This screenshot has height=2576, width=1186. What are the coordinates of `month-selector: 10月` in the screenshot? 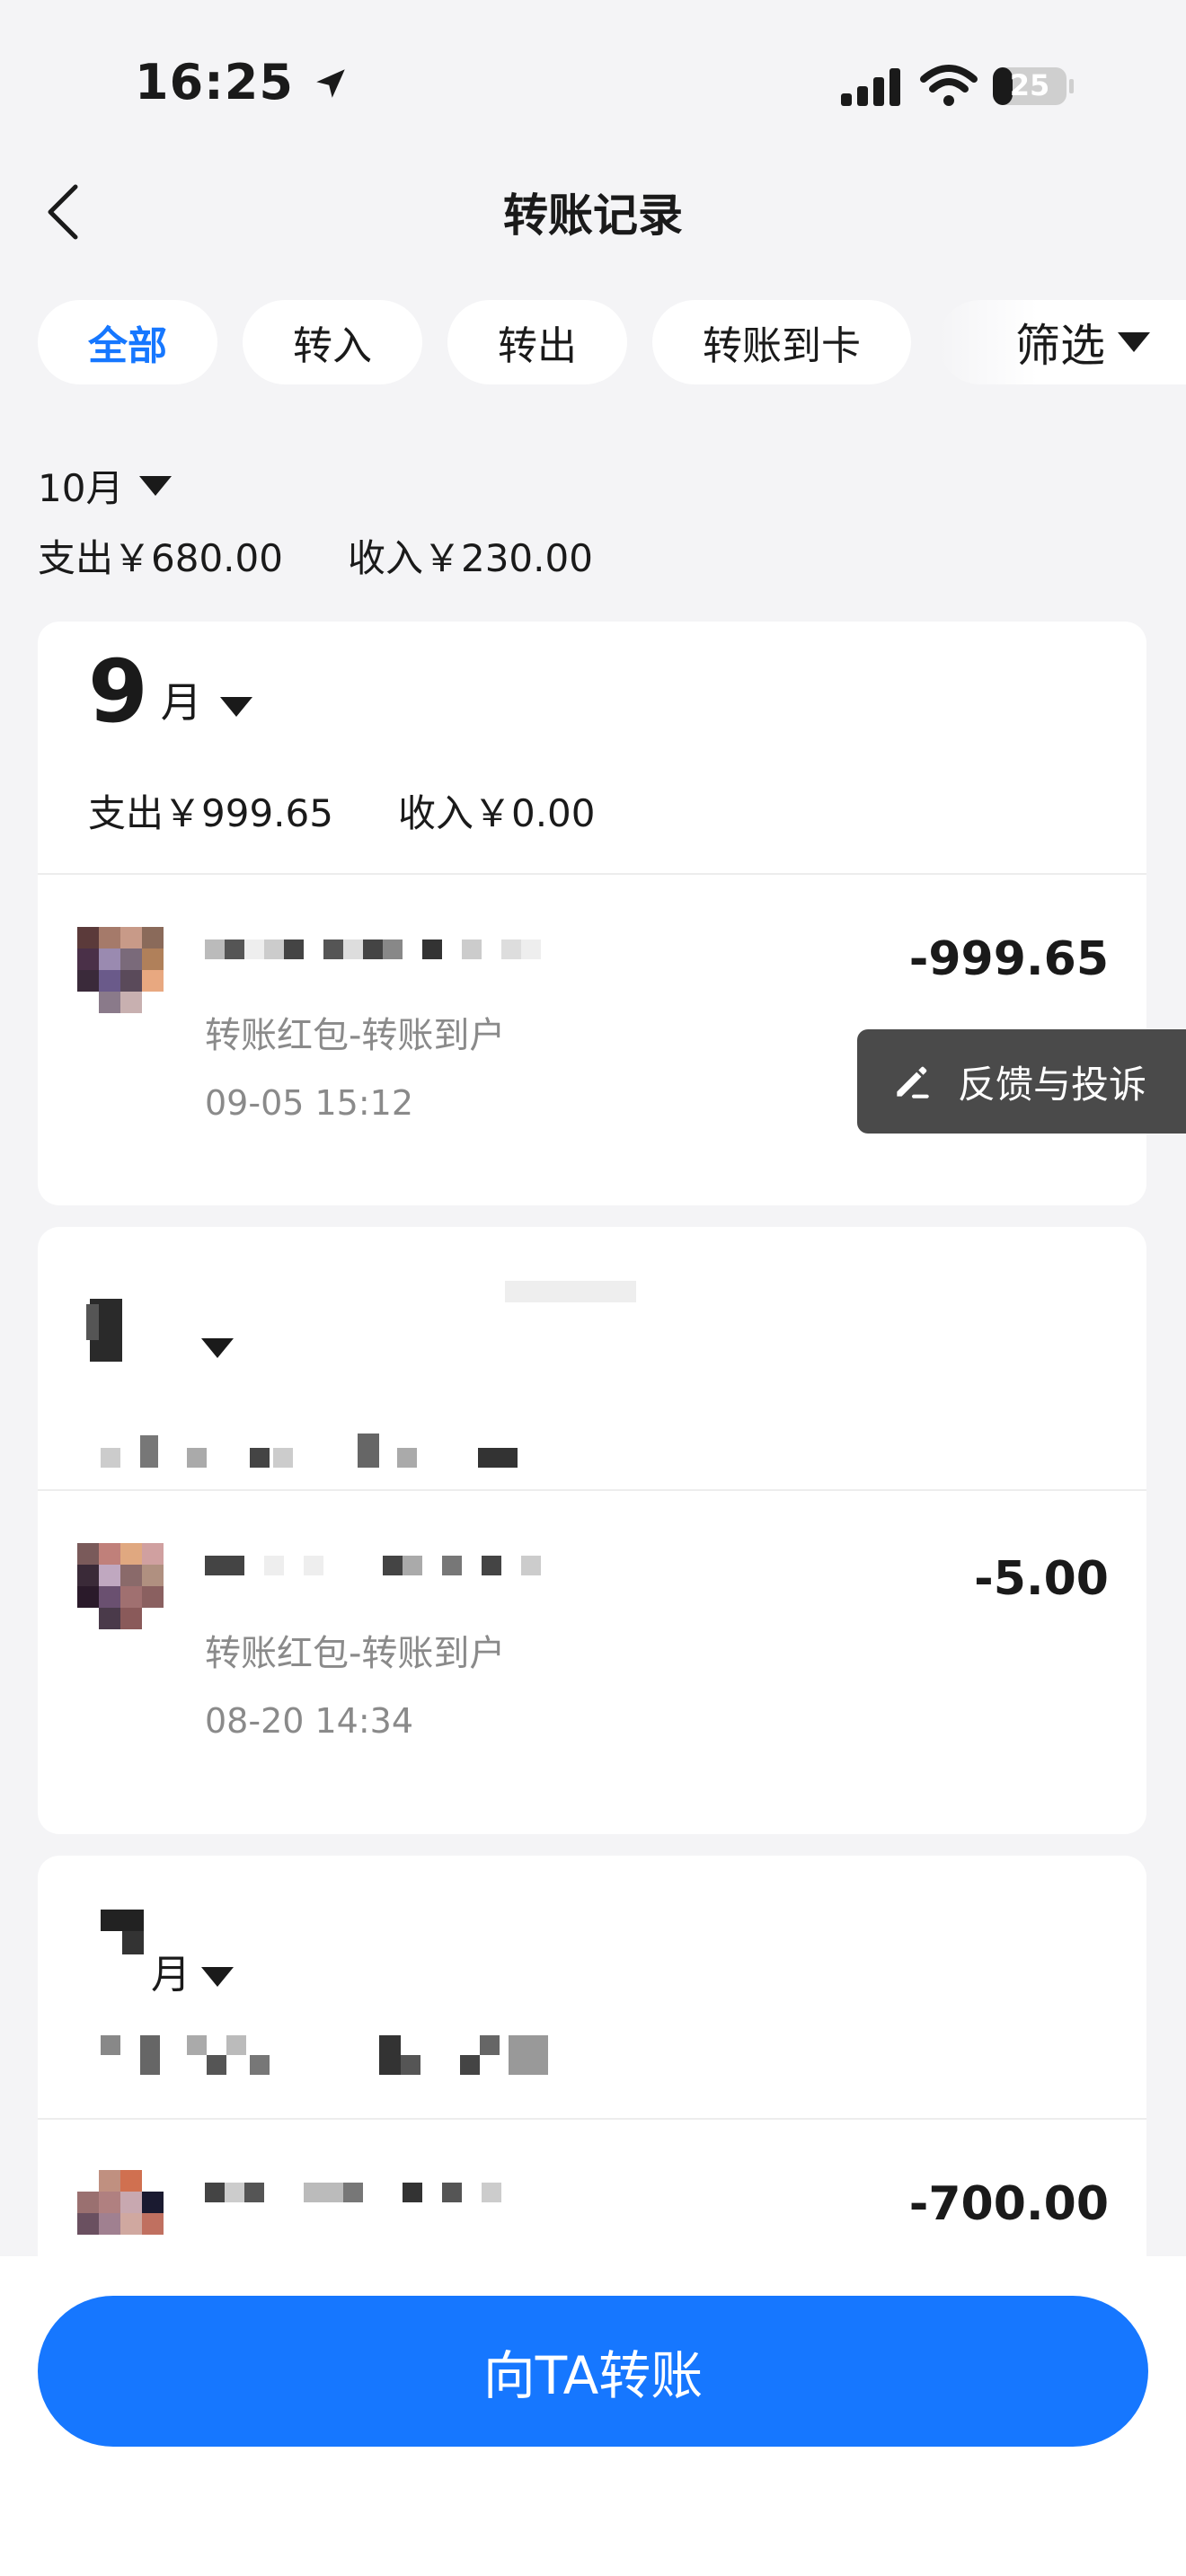 It's located at (105, 485).